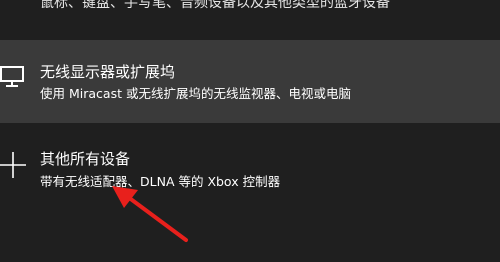 This screenshot has height=262, width=500. Describe the element at coordinates (13, 165) in the screenshot. I see `plus-icon` at that location.